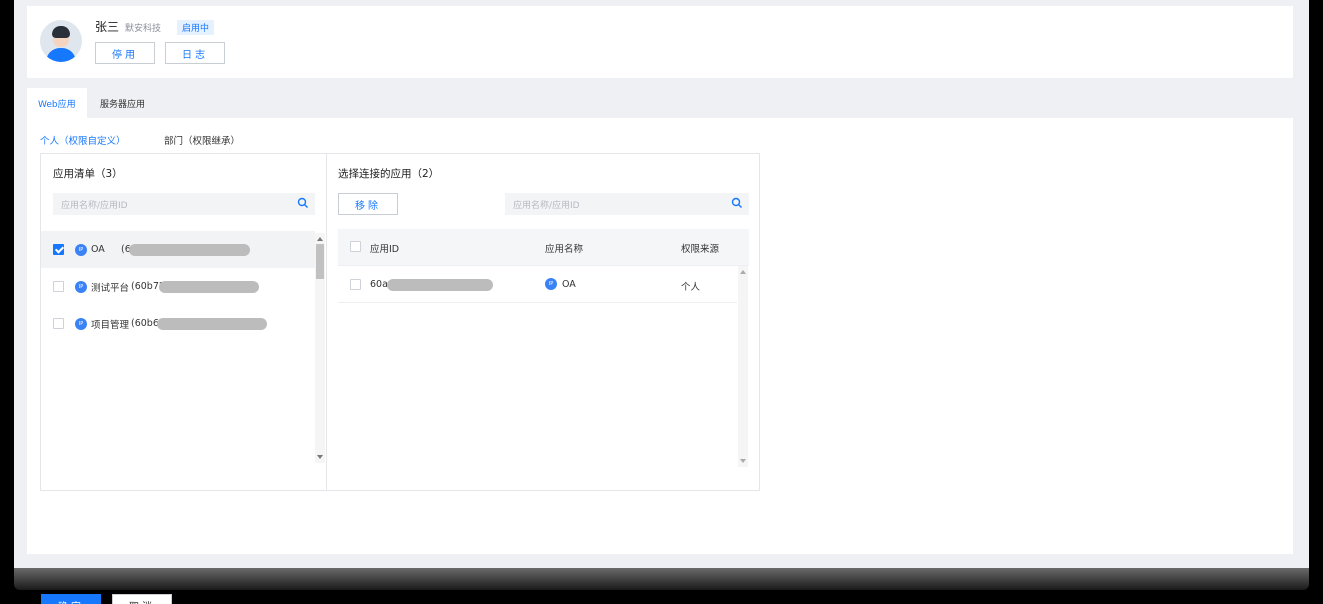  What do you see at coordinates (389, 174) in the screenshot?
I see `selected-apps-title: 选择连接的应用（2）` at bounding box center [389, 174].